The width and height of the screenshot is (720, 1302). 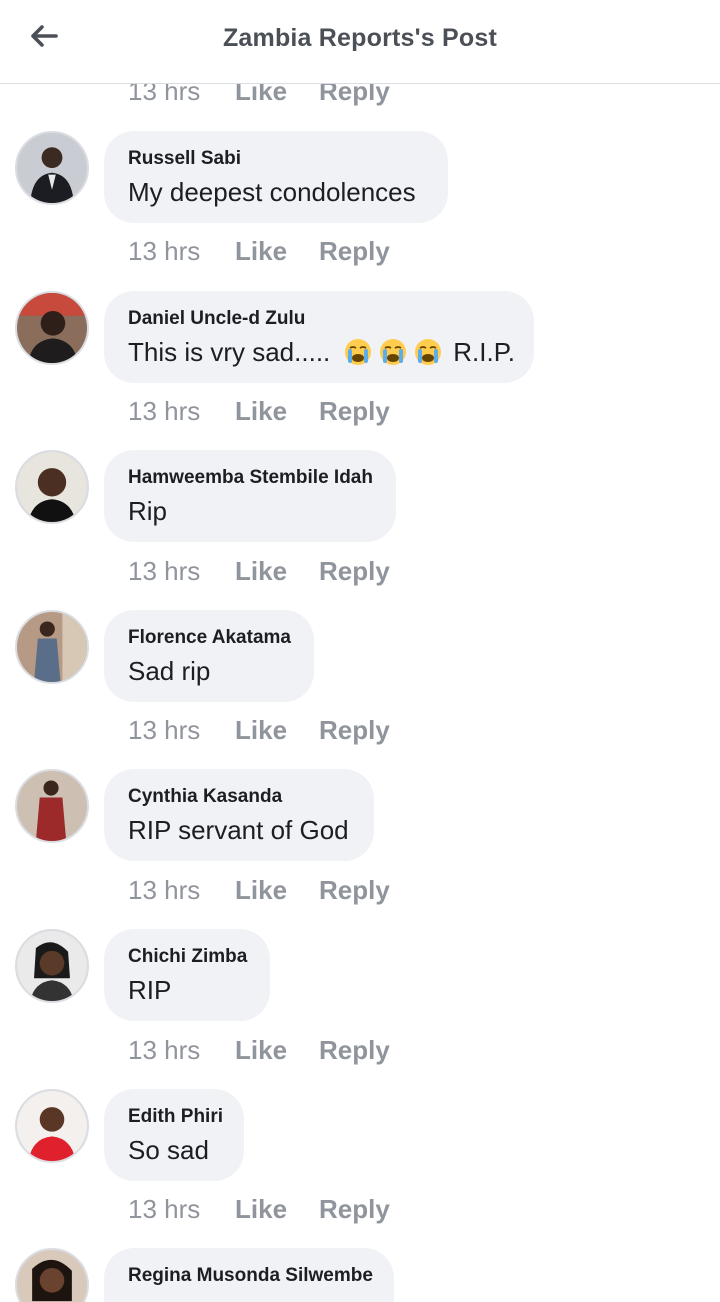 I want to click on comment-bubble: Regina Musonda Silwembe, so click(x=249, y=1275).